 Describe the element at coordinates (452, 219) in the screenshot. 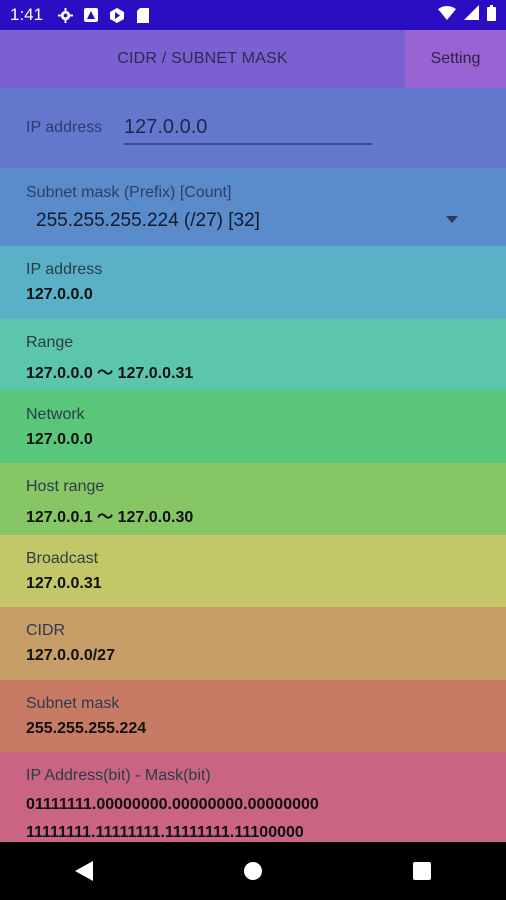

I see `dropdown-arrow-icon` at that location.